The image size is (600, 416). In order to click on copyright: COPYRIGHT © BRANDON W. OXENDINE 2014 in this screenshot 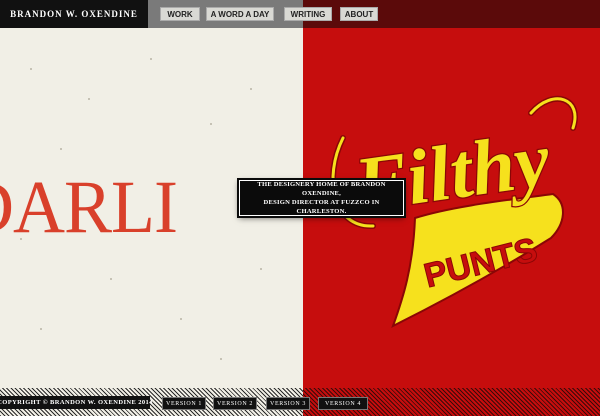, I will do `click(76, 402)`.